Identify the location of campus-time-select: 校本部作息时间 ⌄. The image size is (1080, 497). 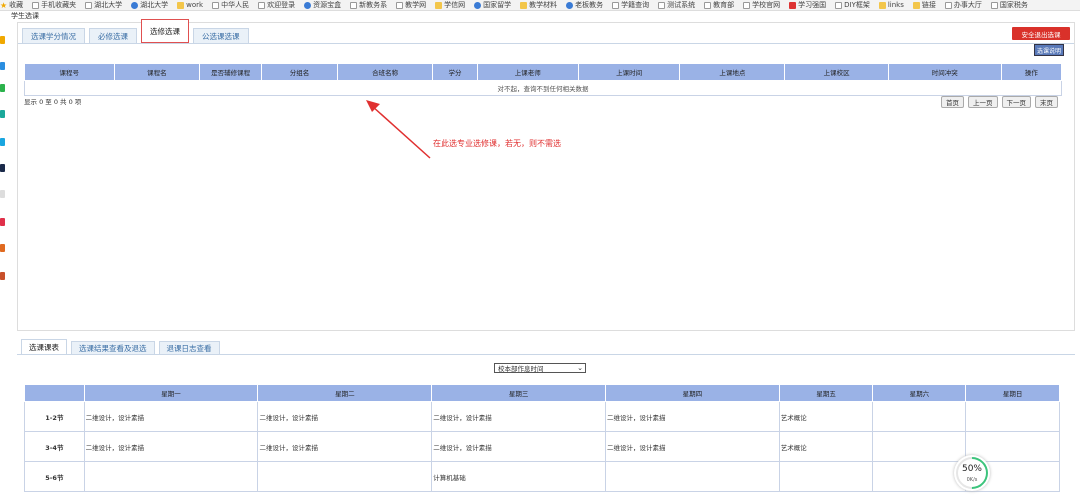
(540, 368).